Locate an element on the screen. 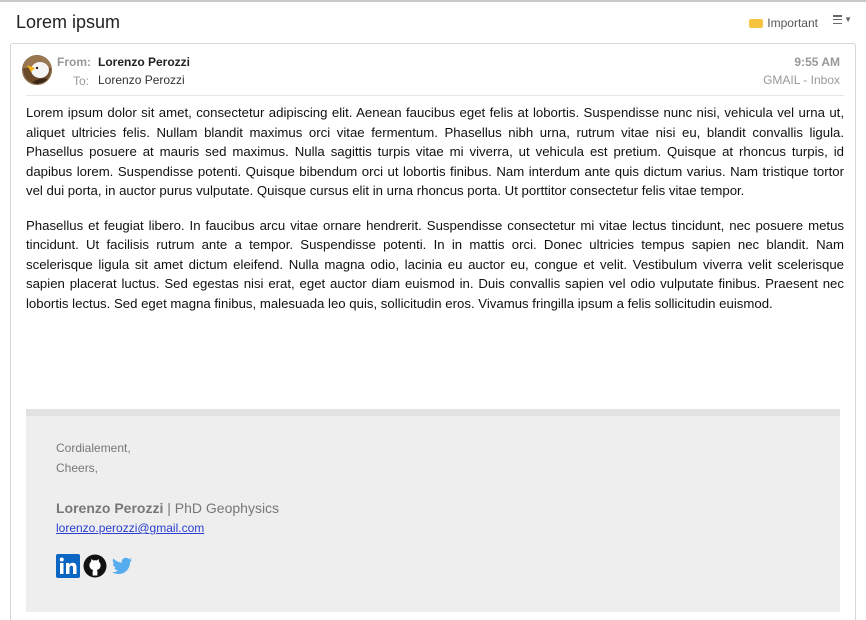 Image resolution: width=866 pixels, height=620 pixels. chevron-down-icon: ▼ is located at coordinates (848, 19).